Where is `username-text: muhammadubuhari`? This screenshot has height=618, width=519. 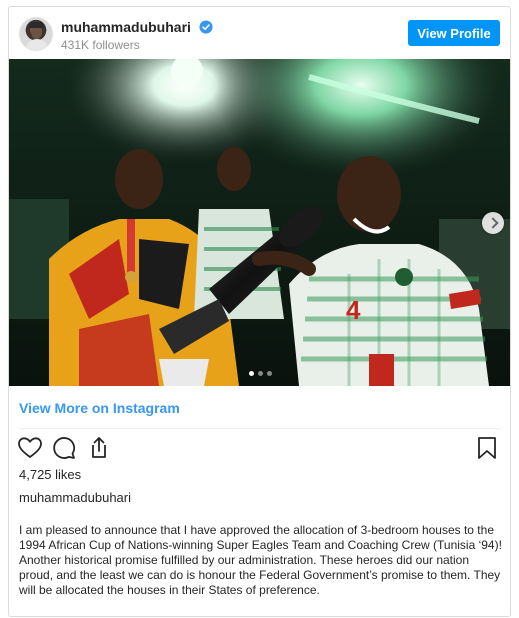
username-text: muhammadubuhari is located at coordinates (126, 27).